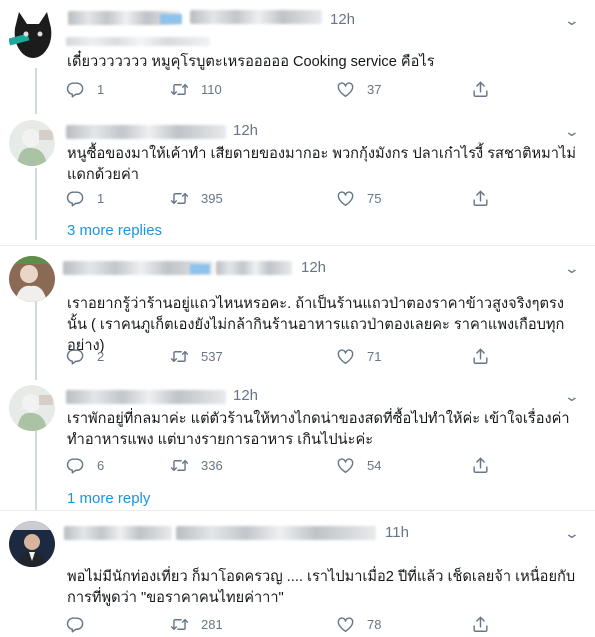  Describe the element at coordinates (358, 624) in the screenshot. I see `like-button: 78` at that location.